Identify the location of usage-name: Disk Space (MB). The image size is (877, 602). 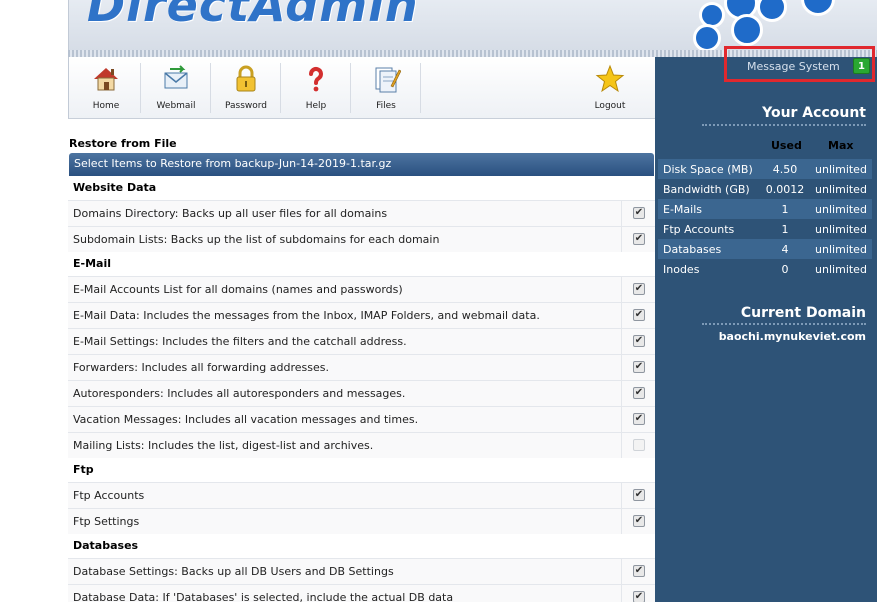
(709, 169).